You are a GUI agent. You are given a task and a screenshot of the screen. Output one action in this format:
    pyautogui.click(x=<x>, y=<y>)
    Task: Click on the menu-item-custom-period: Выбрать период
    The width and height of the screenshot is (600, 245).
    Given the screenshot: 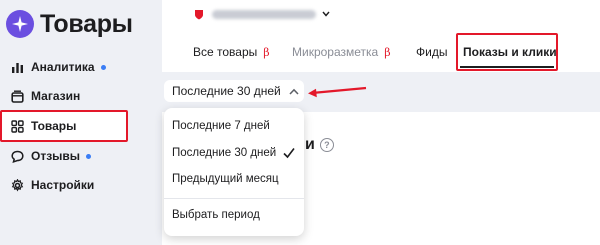 What is the action you would take?
    pyautogui.click(x=216, y=215)
    